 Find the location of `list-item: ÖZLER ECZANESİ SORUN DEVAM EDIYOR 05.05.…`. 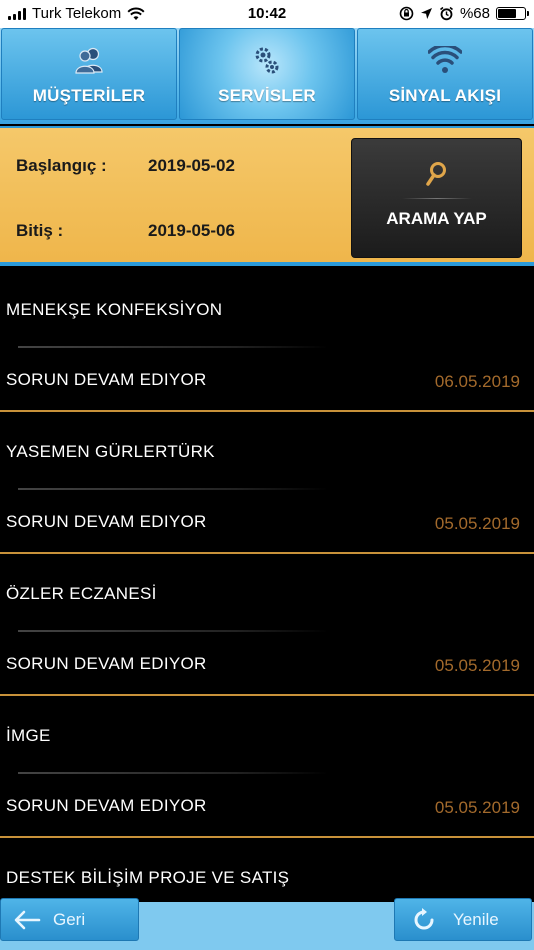

list-item: ÖZLER ECZANESİ SORUN DEVAM EDIYOR 05.05.… is located at coordinates (267, 625).